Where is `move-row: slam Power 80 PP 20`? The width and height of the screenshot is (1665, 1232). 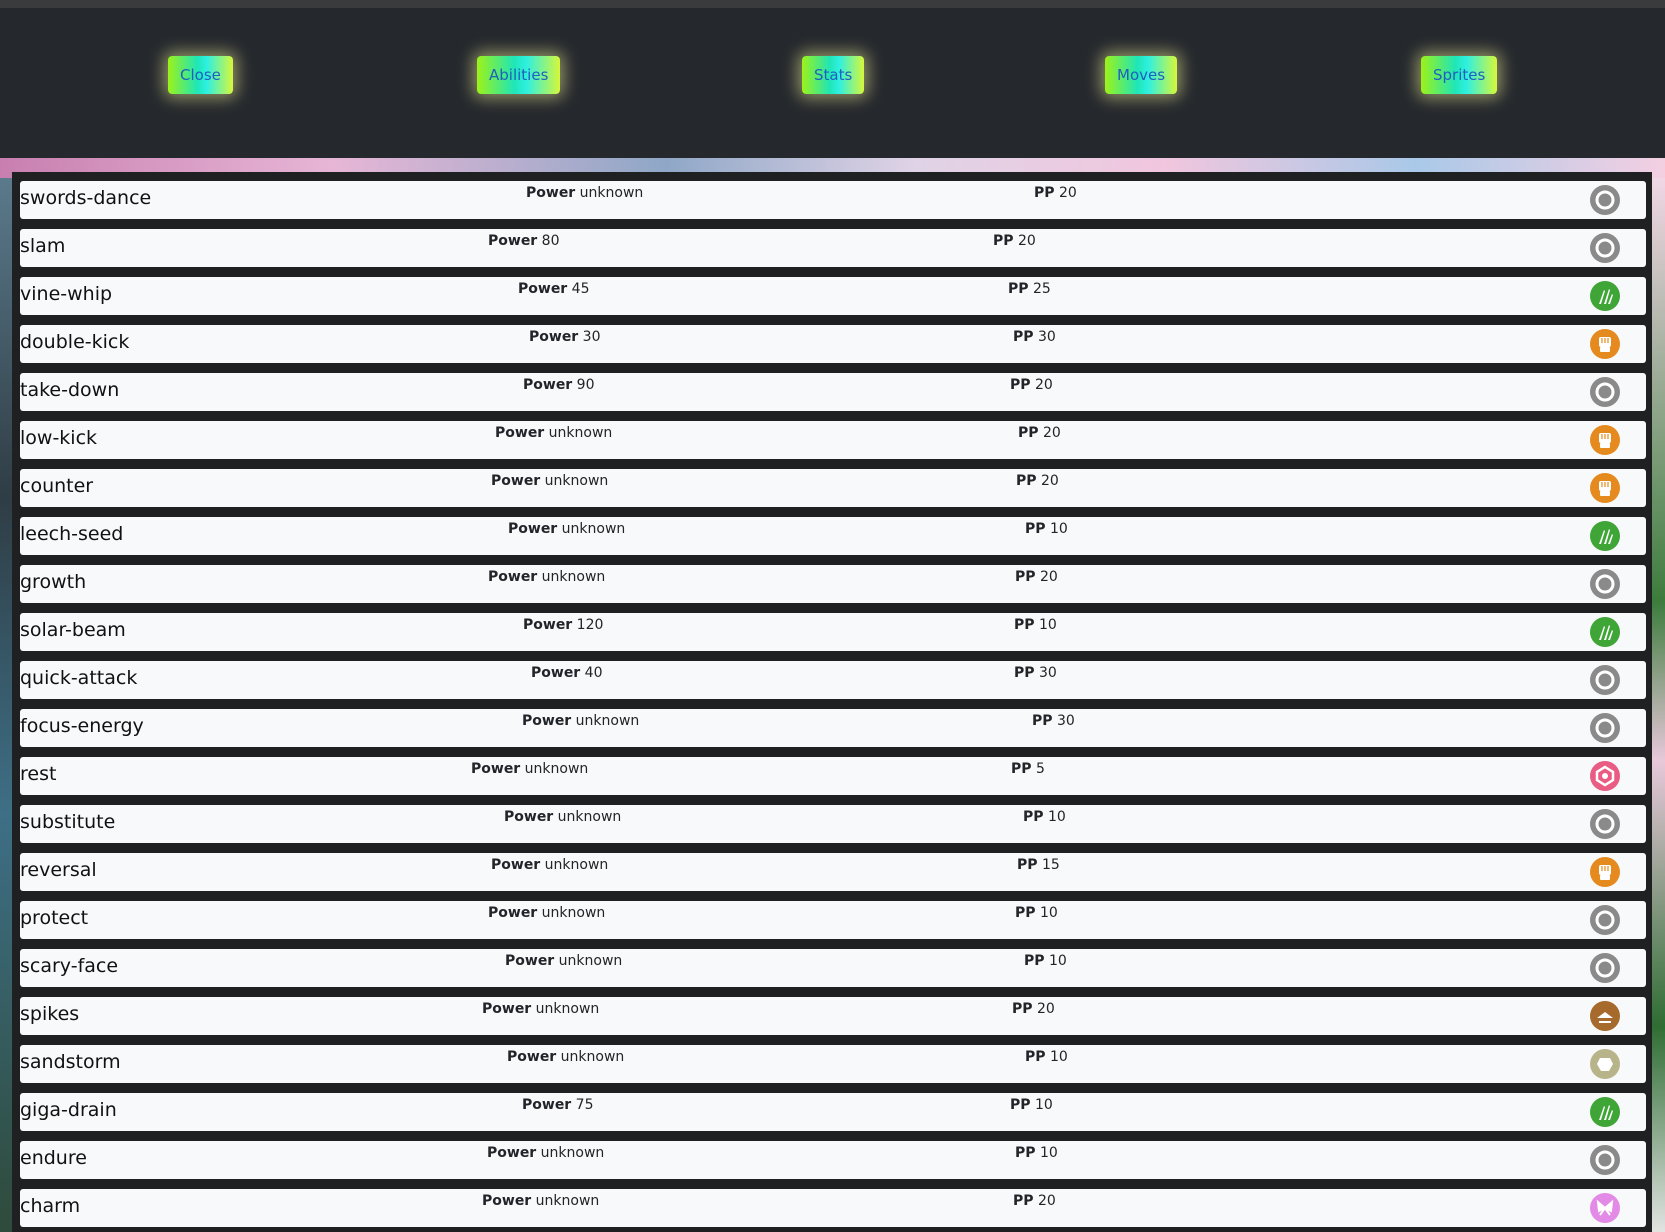 move-row: slam Power 80 PP 20 is located at coordinates (833, 248).